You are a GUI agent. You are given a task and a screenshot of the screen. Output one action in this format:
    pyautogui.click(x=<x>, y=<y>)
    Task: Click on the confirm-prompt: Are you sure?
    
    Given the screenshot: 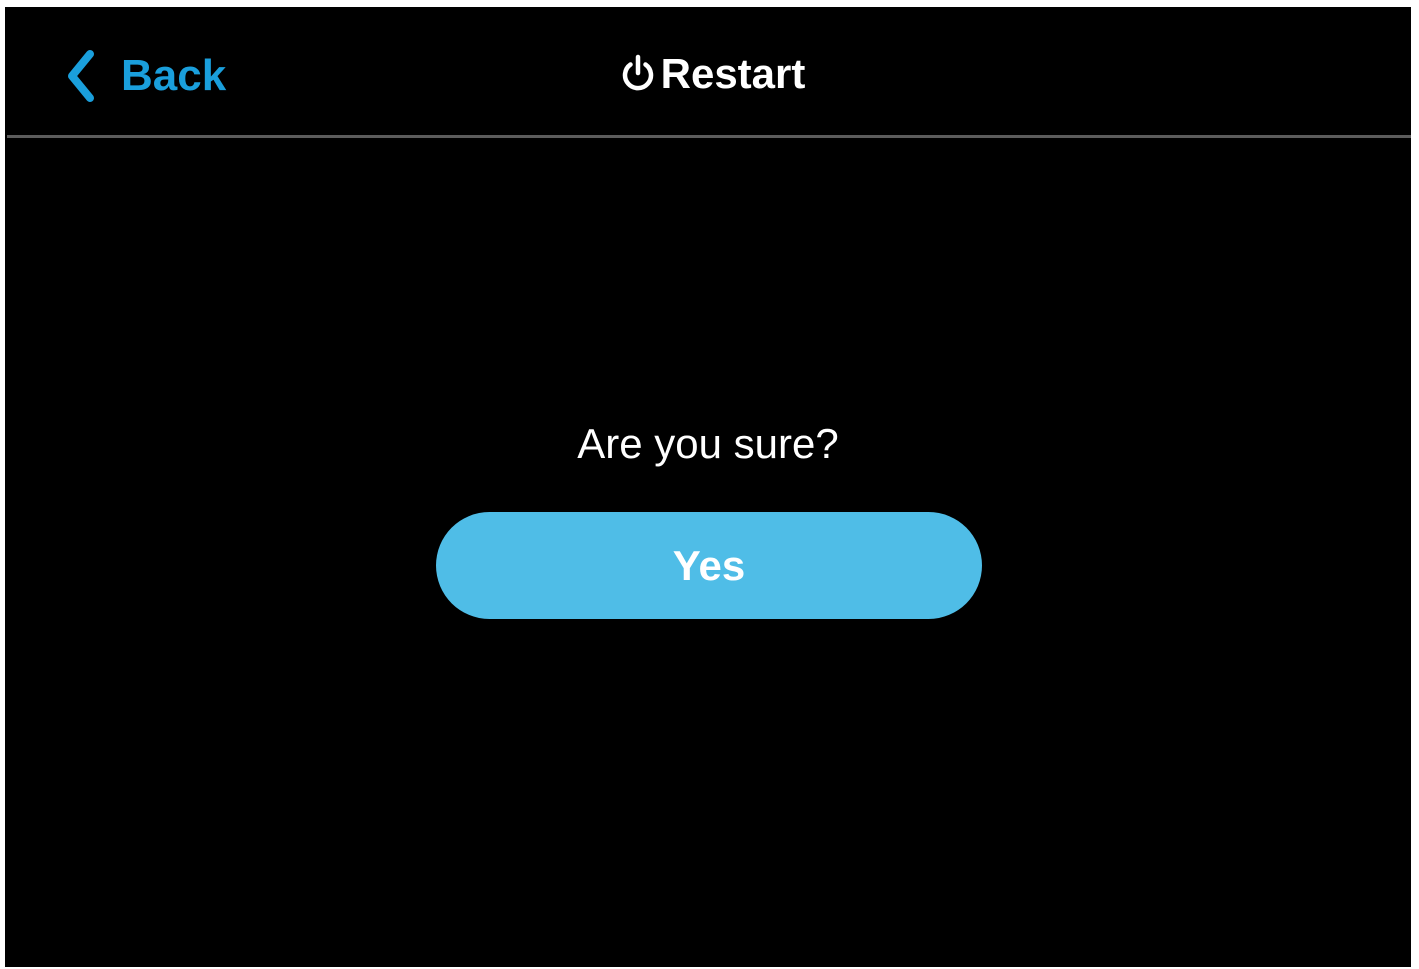 What is the action you would take?
    pyautogui.click(x=708, y=443)
    